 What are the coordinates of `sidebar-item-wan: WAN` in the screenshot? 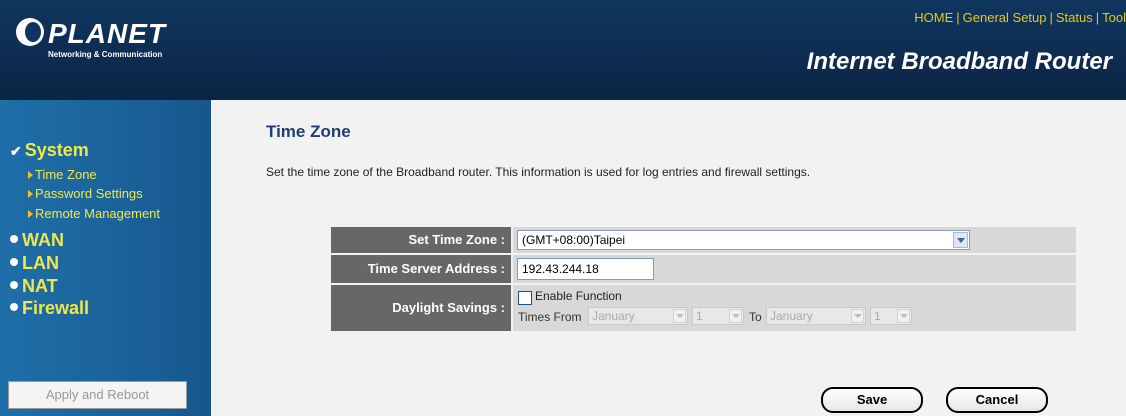 It's located at (37, 240).